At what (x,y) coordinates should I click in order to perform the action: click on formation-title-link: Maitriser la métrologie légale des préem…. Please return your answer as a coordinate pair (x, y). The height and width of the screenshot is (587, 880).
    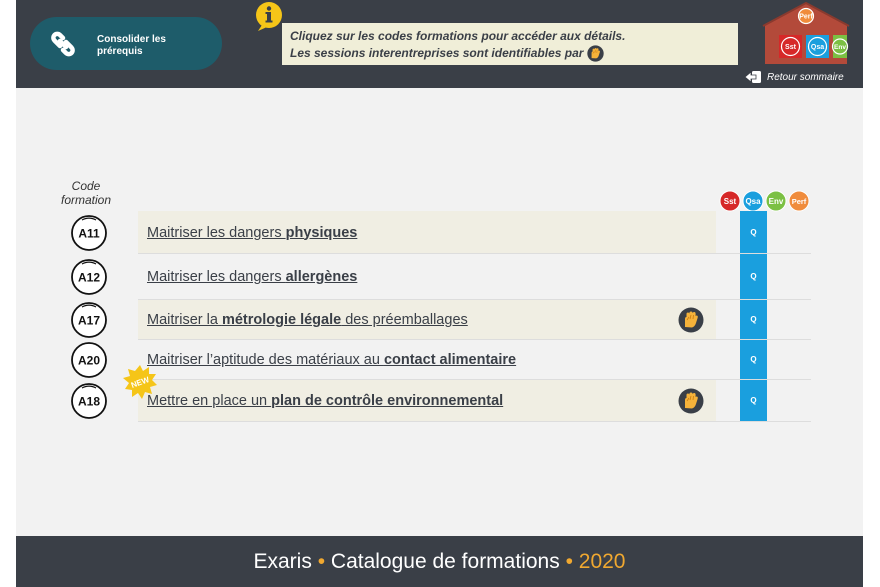
    Looking at the image, I should click on (307, 320).